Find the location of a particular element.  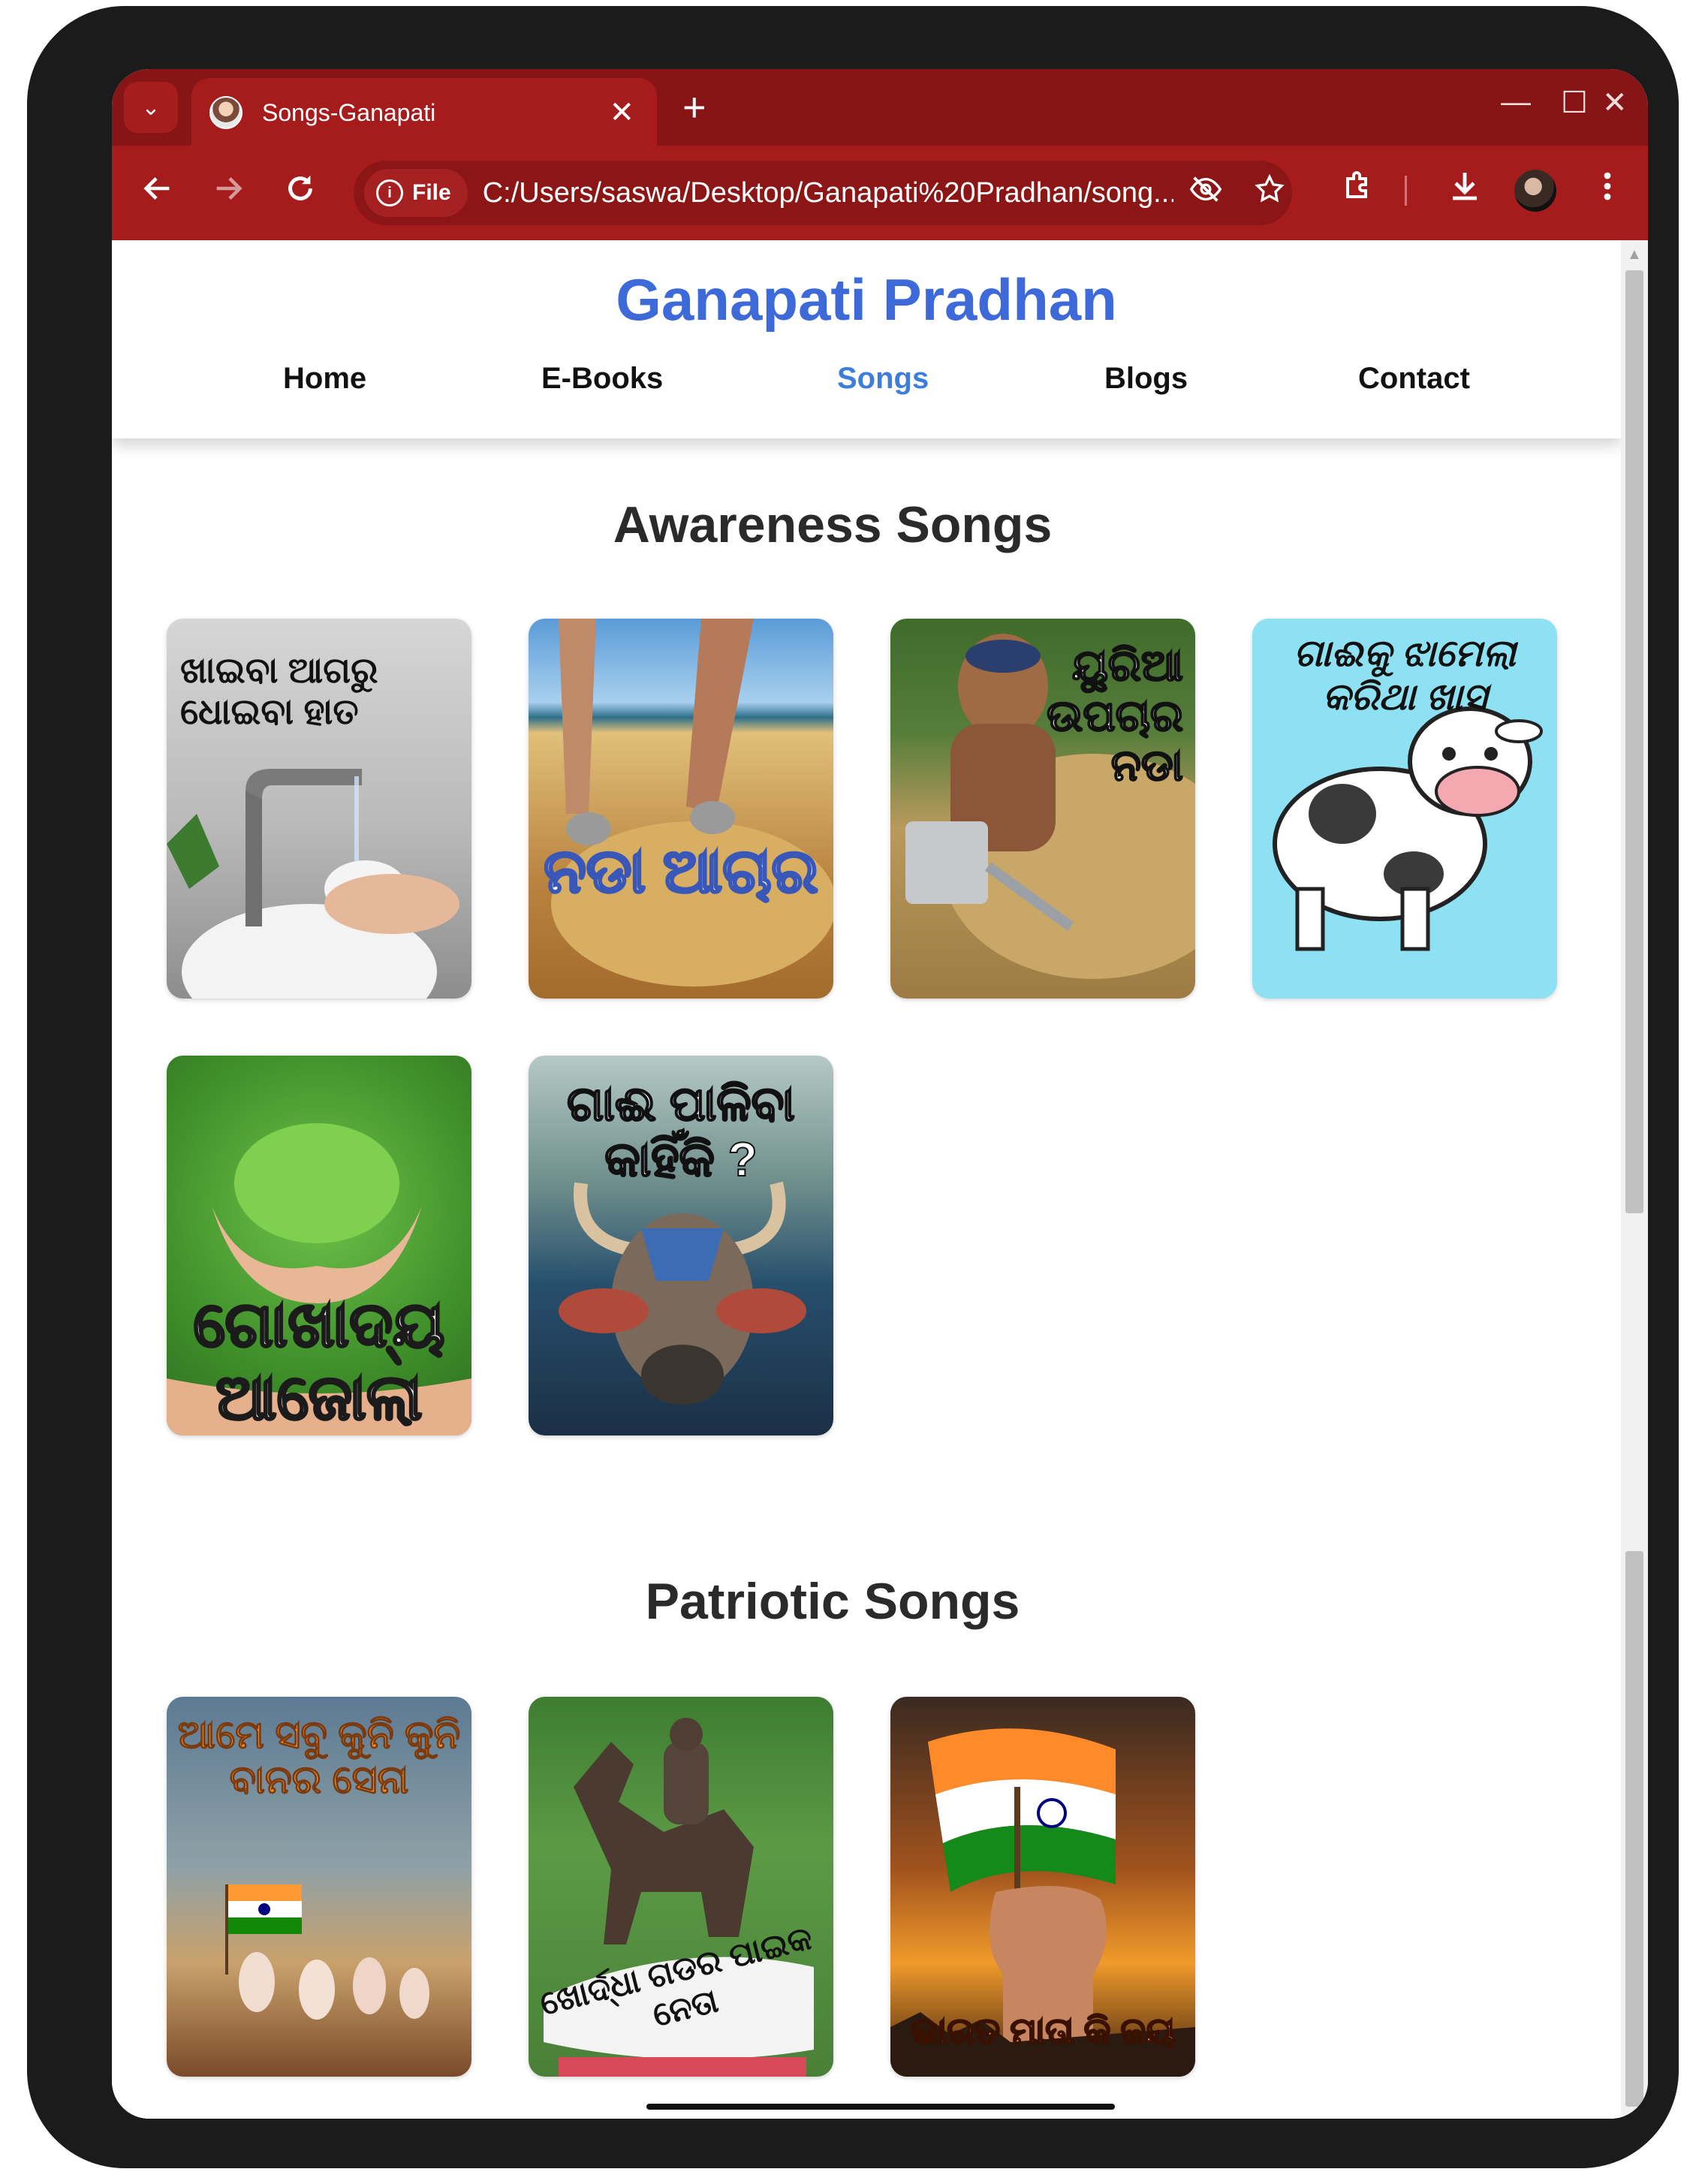

browser-titlebar: ⌄ Songs-Ganapati ✕ + — ☐ ✕ is located at coordinates (880, 108).